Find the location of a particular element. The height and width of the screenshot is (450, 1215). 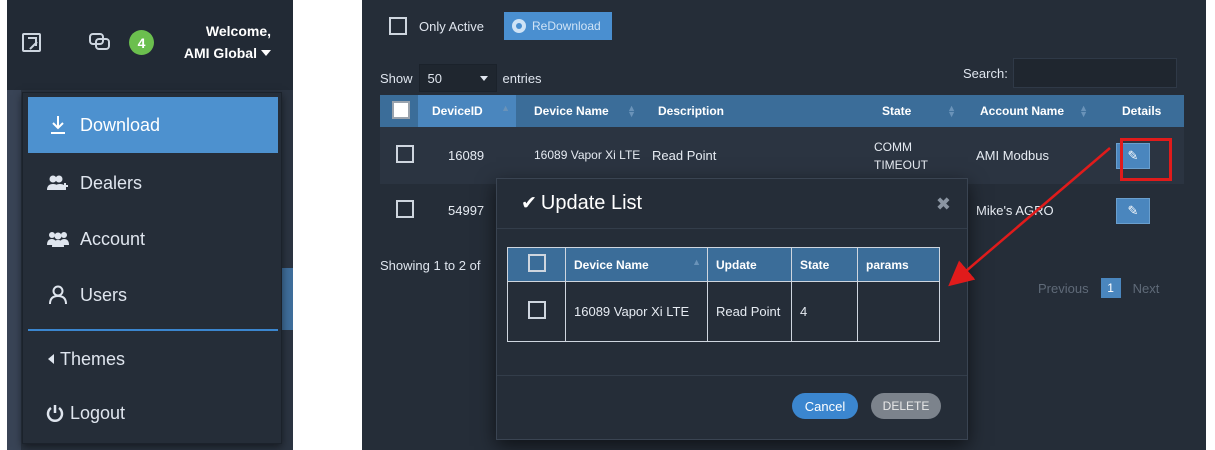

page-size-control: Show 50 entries is located at coordinates (461, 78).